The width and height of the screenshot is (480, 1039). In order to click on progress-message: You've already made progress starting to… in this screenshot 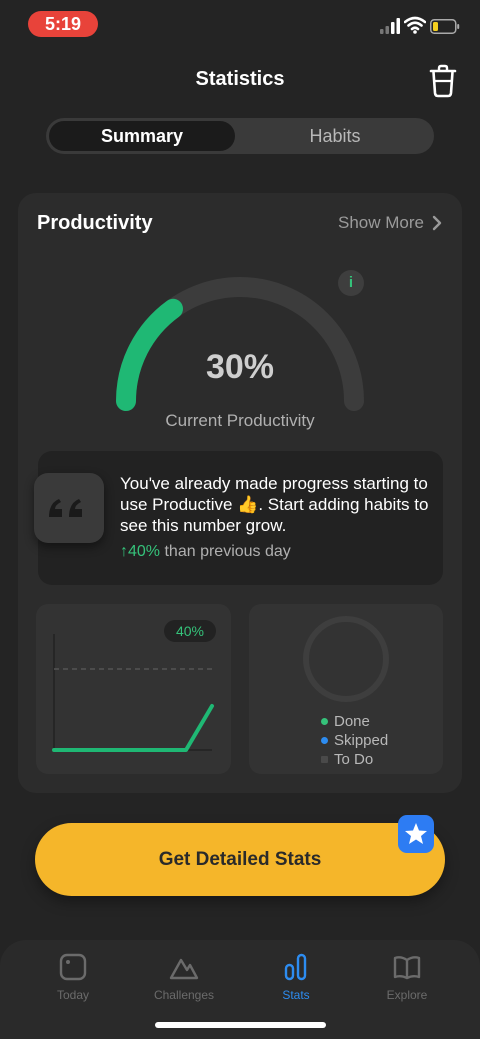, I will do `click(238, 518)`.